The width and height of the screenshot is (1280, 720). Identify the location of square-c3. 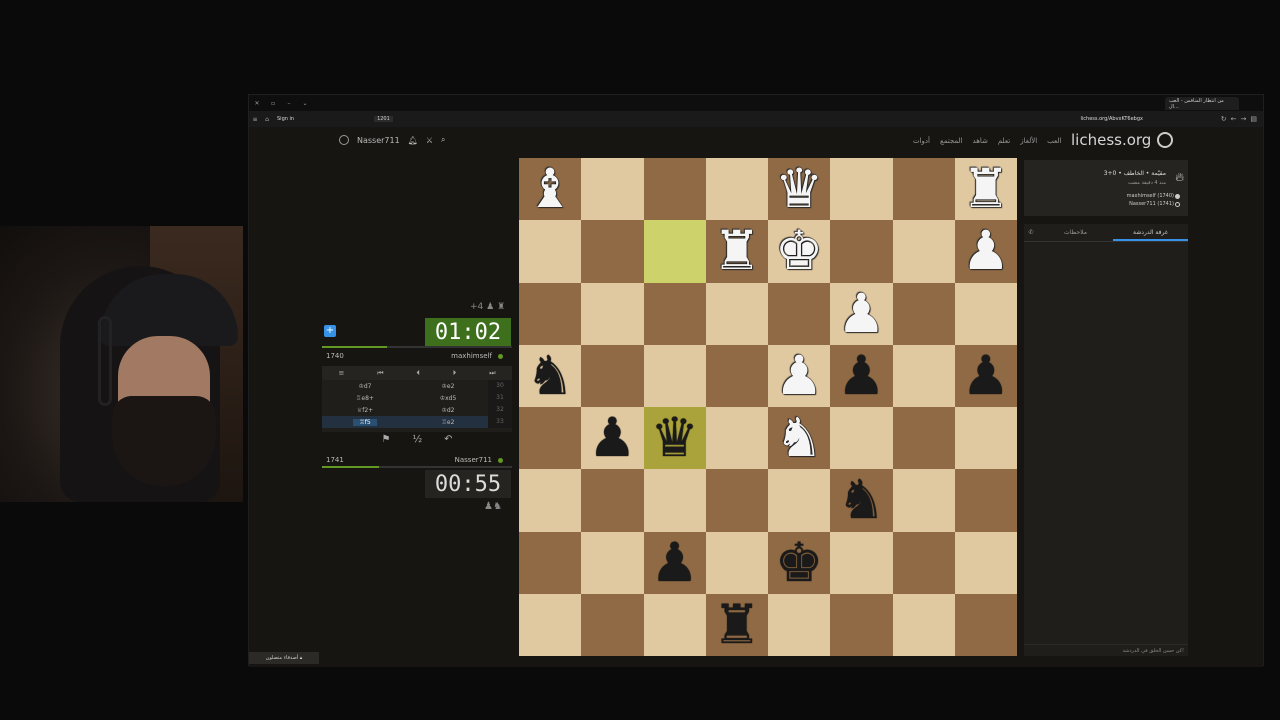
(674, 500).